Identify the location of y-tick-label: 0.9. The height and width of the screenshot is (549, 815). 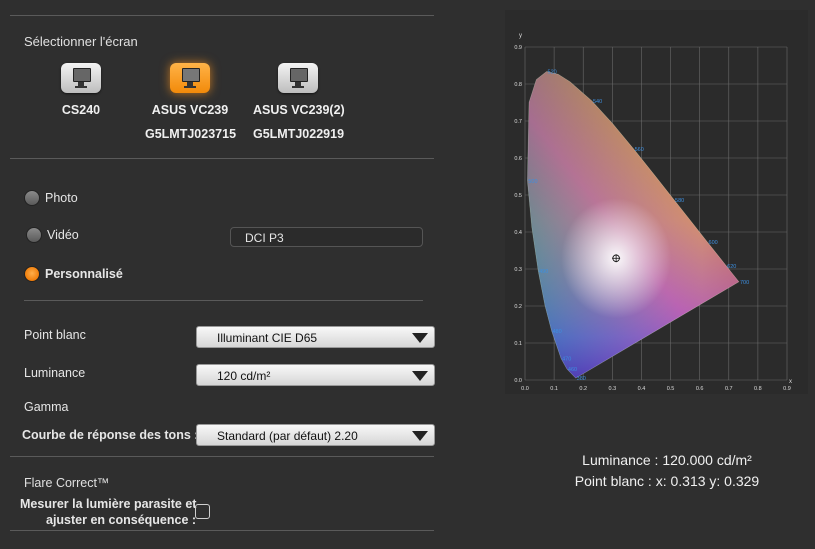
(518, 48).